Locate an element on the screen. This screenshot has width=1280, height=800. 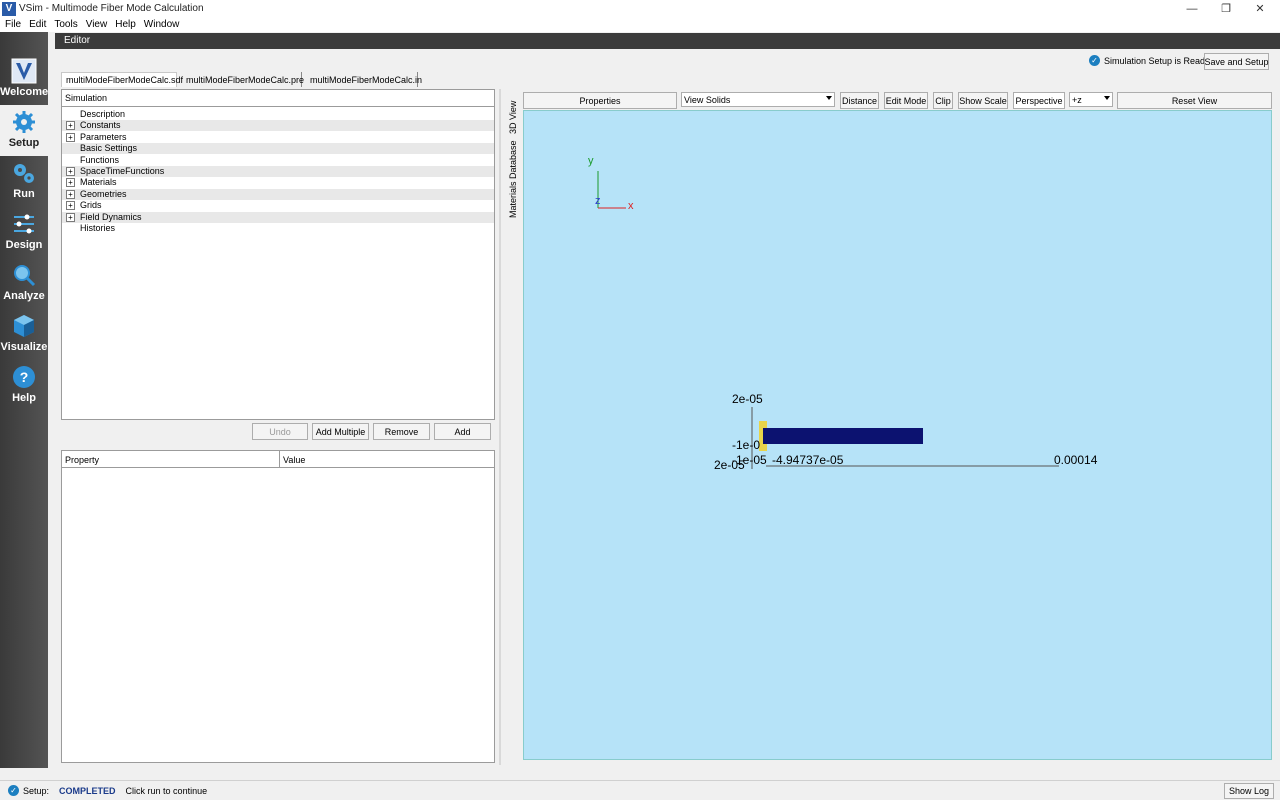
close-button: ✕ is located at coordinates (1260, 8).